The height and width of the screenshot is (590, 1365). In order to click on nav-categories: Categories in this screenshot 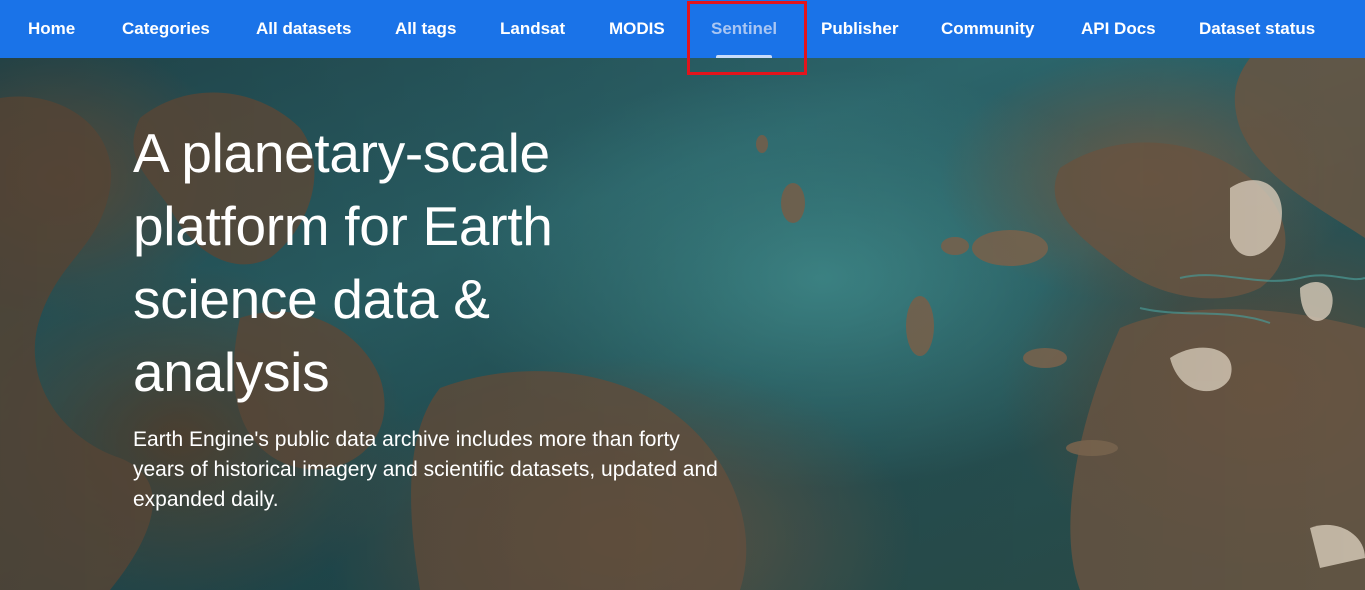, I will do `click(166, 29)`.